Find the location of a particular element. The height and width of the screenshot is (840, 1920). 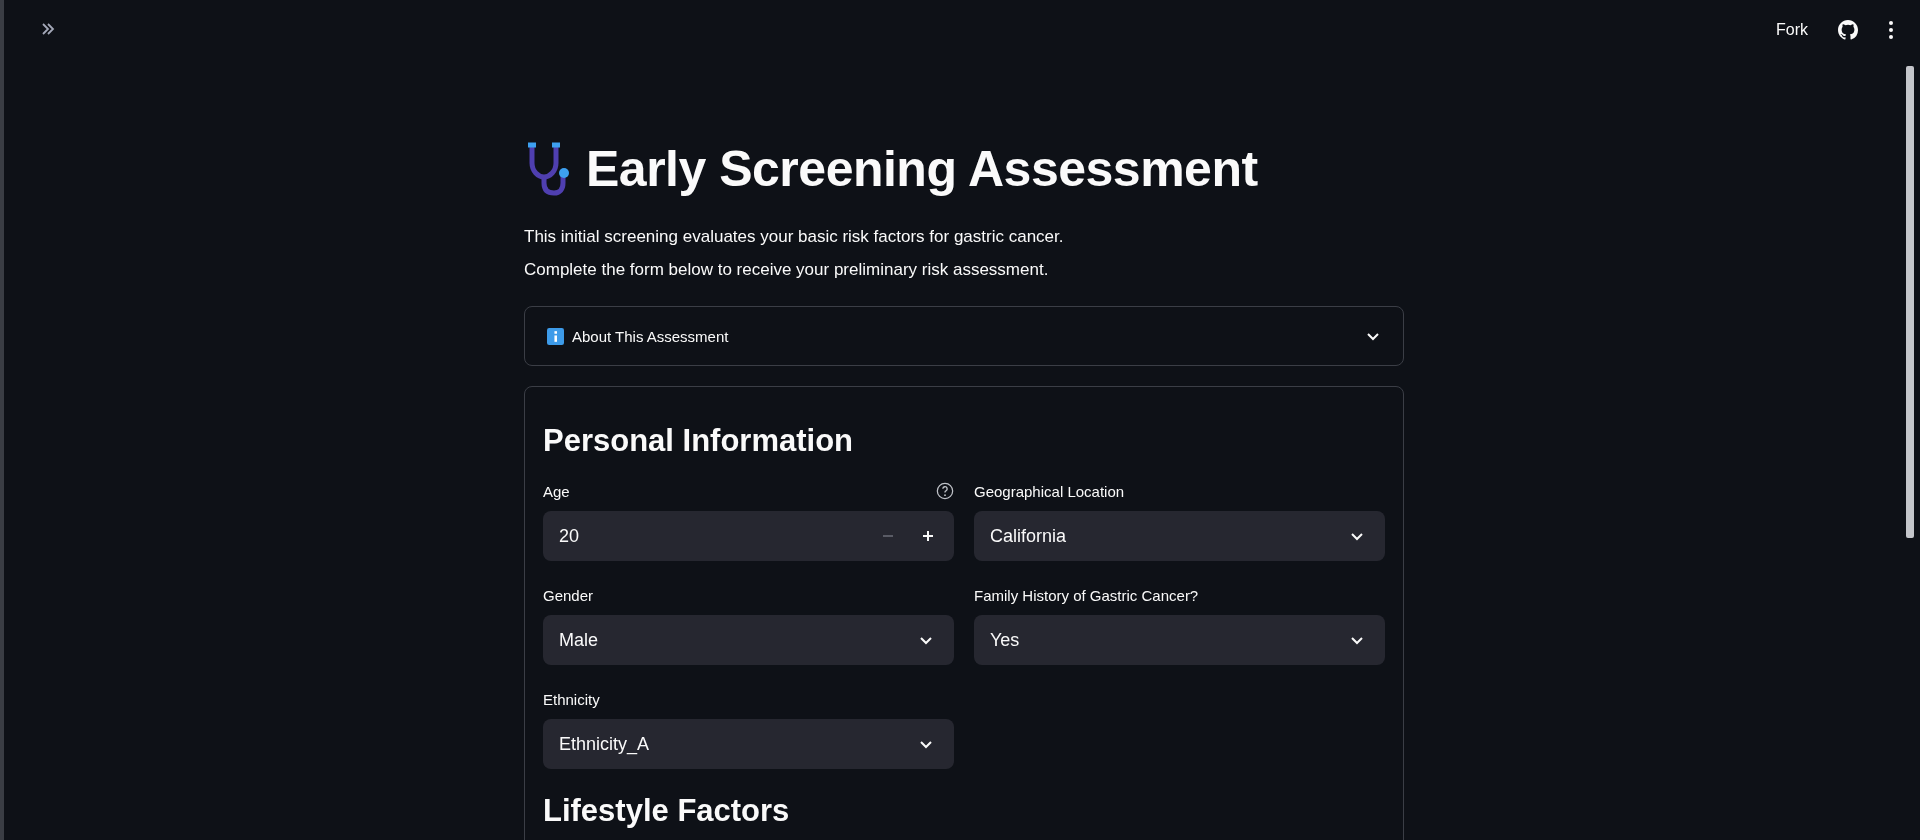

select-dropdown: California is located at coordinates (1179, 536).